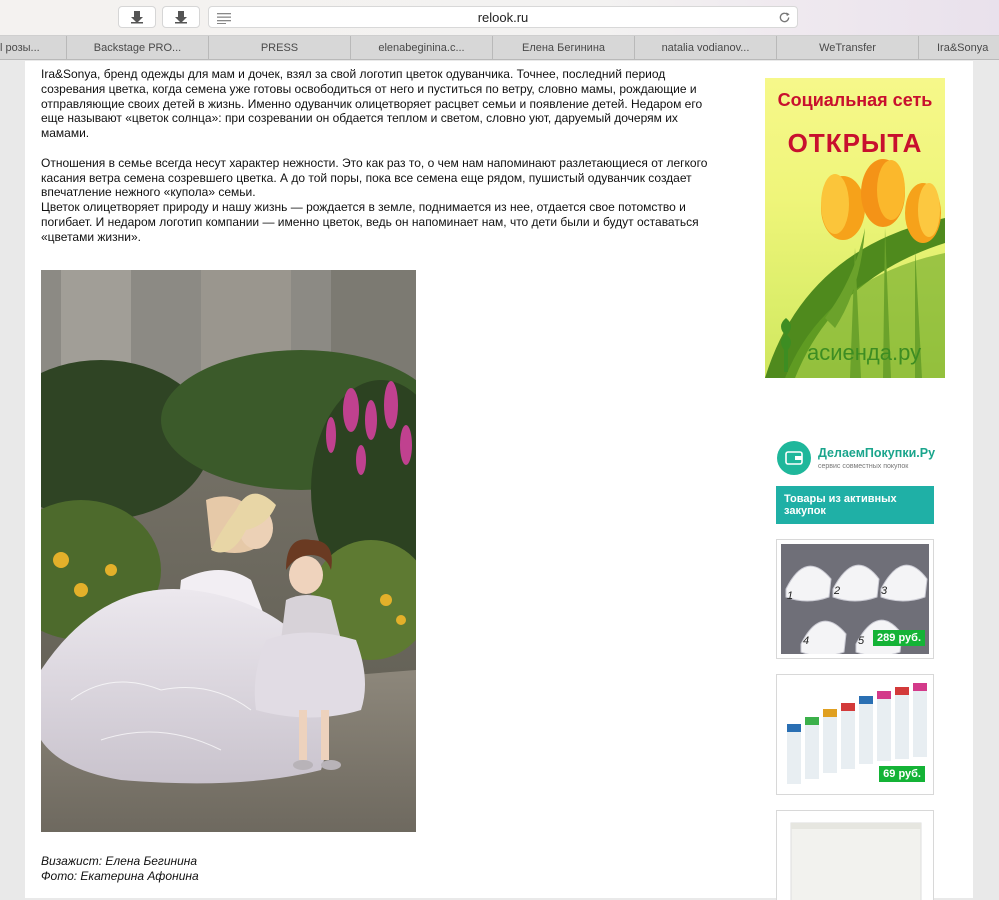  I want to click on svg-text: 4, so click(806, 641).